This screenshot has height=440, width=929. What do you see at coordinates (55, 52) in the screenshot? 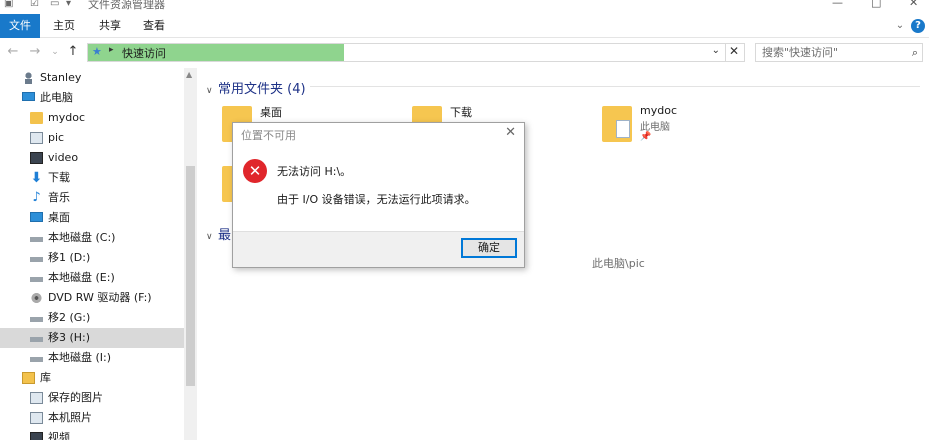
I see `recent-locations-button: ⌄` at bounding box center [55, 52].